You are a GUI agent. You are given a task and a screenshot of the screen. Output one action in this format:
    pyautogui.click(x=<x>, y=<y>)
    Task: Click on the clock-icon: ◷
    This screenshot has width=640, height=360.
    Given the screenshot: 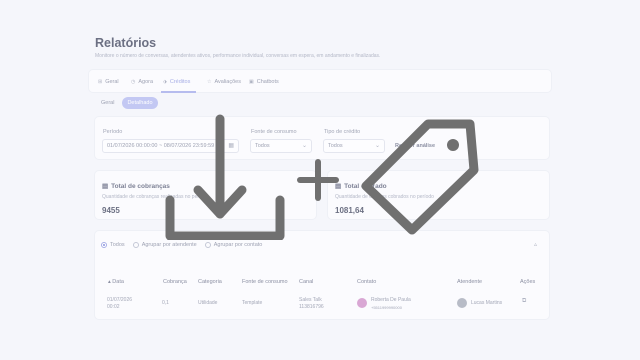 What is the action you would take?
    pyautogui.click(x=133, y=82)
    